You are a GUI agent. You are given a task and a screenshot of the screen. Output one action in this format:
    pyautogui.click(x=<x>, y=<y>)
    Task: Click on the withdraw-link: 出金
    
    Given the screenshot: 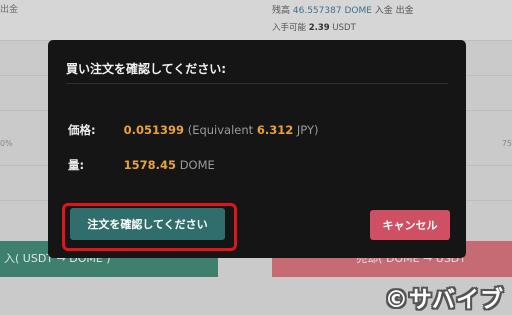 What is the action you would take?
    pyautogui.click(x=405, y=11)
    